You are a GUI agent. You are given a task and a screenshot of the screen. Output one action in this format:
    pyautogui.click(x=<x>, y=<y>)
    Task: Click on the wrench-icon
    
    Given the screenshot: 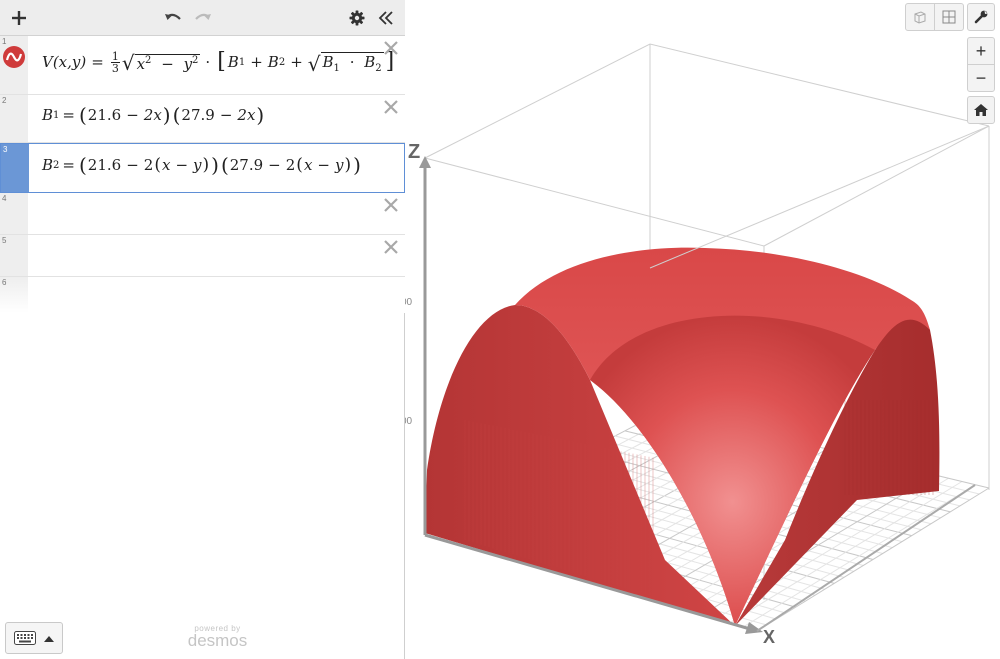 What is the action you would take?
    pyautogui.click(x=981, y=17)
    